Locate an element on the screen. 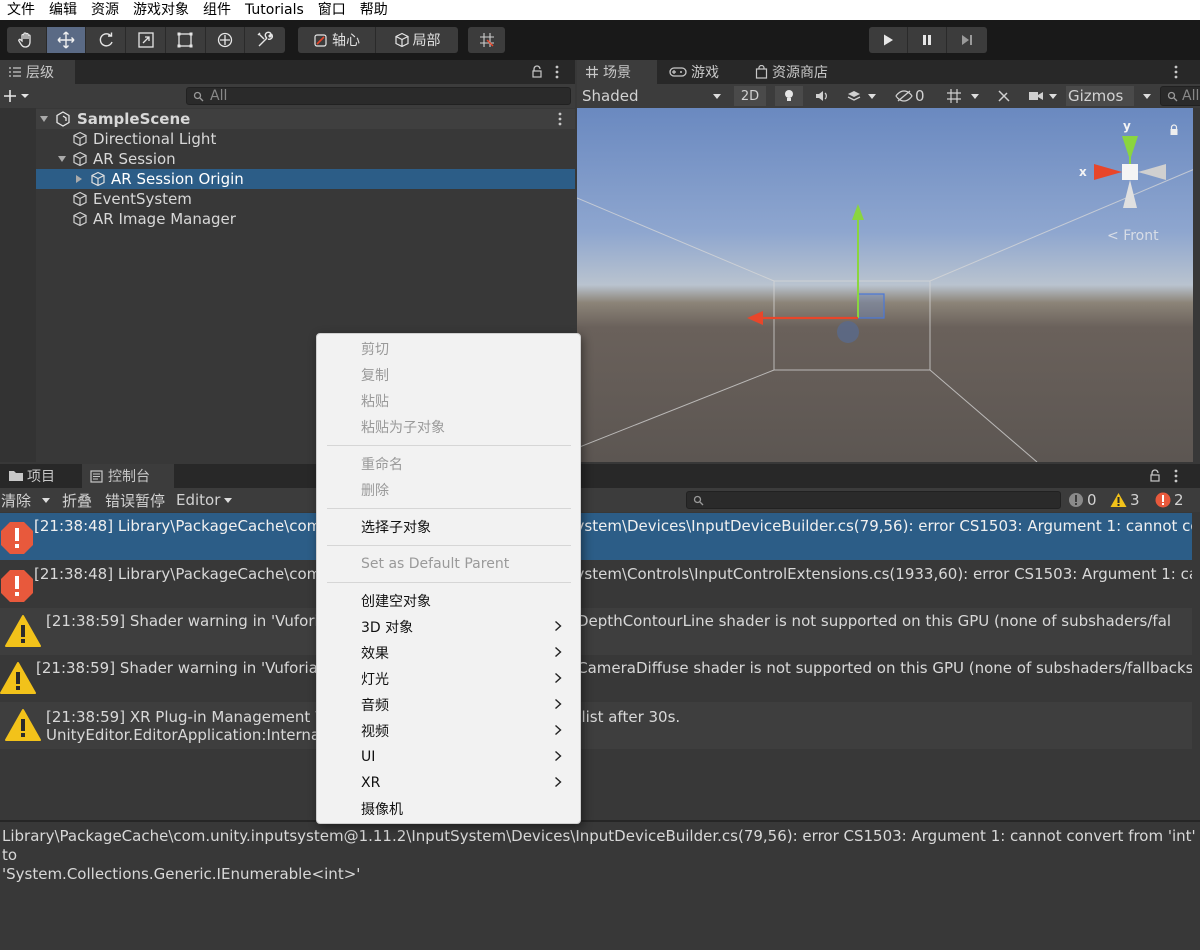  shading-mode-dropdown: Shaded is located at coordinates (652, 96).